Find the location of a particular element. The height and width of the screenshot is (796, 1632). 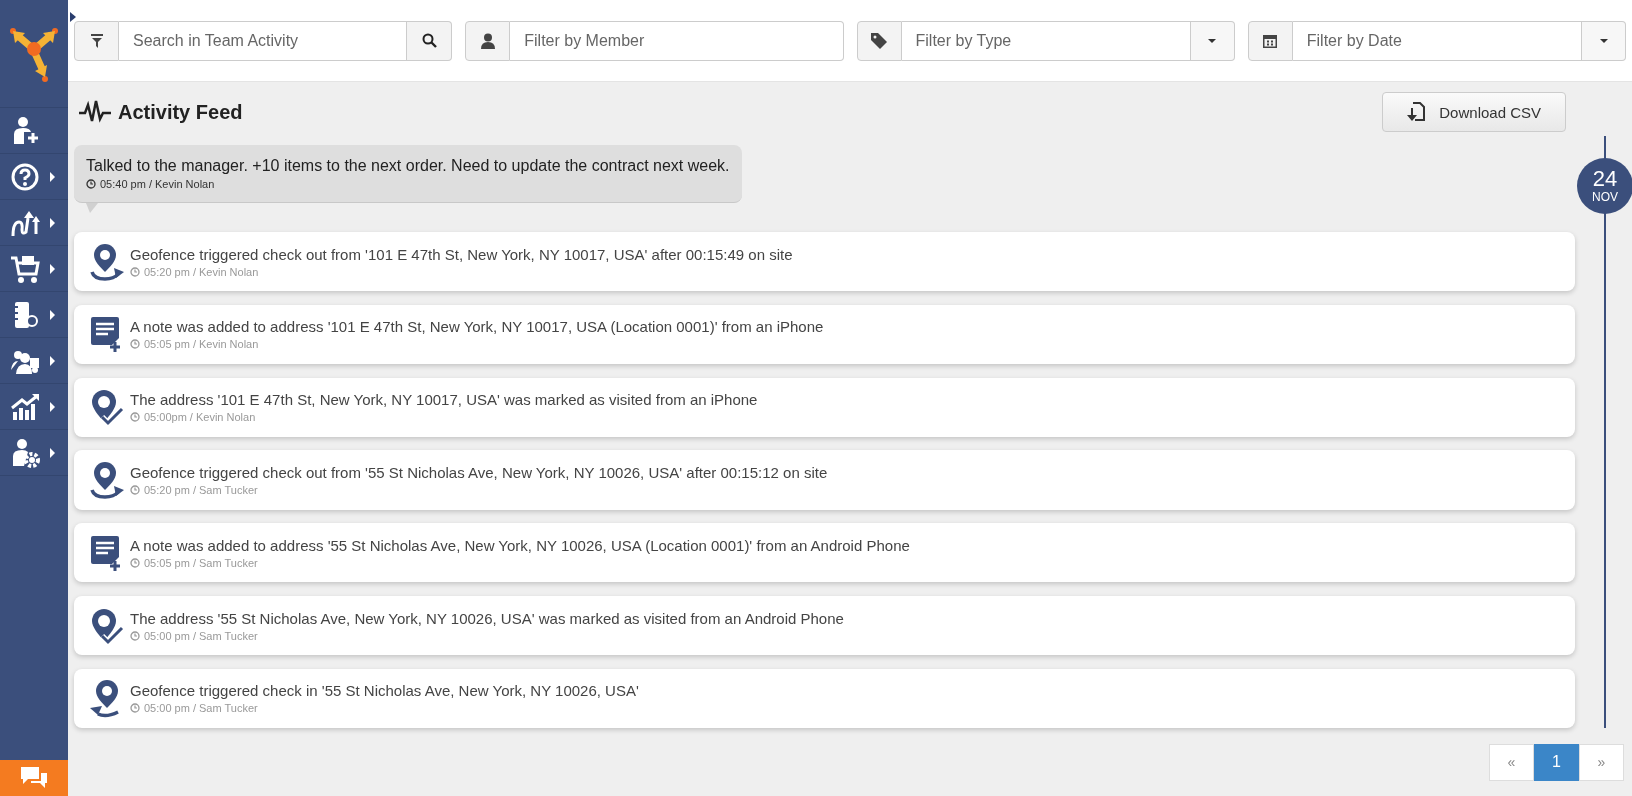

comment-text: Talked to the manager. +10 items to the next order. Need to update the contract next week. is located at coordinates (408, 166).